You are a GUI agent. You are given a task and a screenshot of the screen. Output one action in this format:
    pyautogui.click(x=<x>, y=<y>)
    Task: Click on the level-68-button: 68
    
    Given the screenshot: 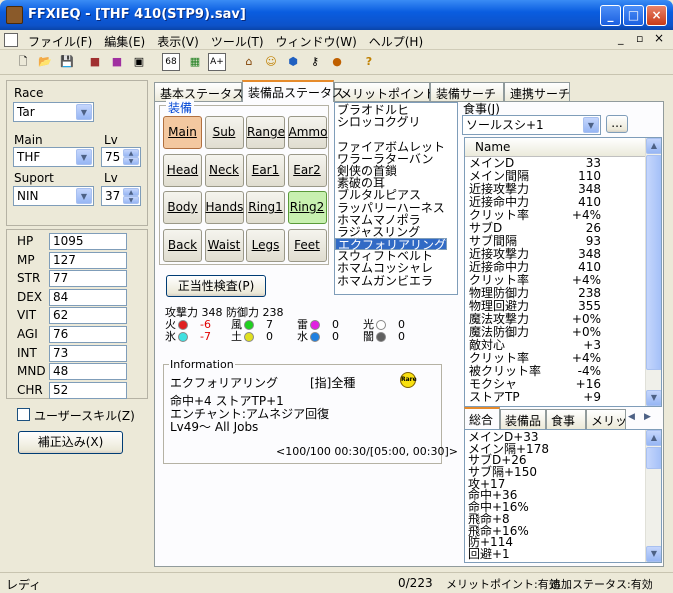 What is the action you would take?
    pyautogui.click(x=171, y=62)
    